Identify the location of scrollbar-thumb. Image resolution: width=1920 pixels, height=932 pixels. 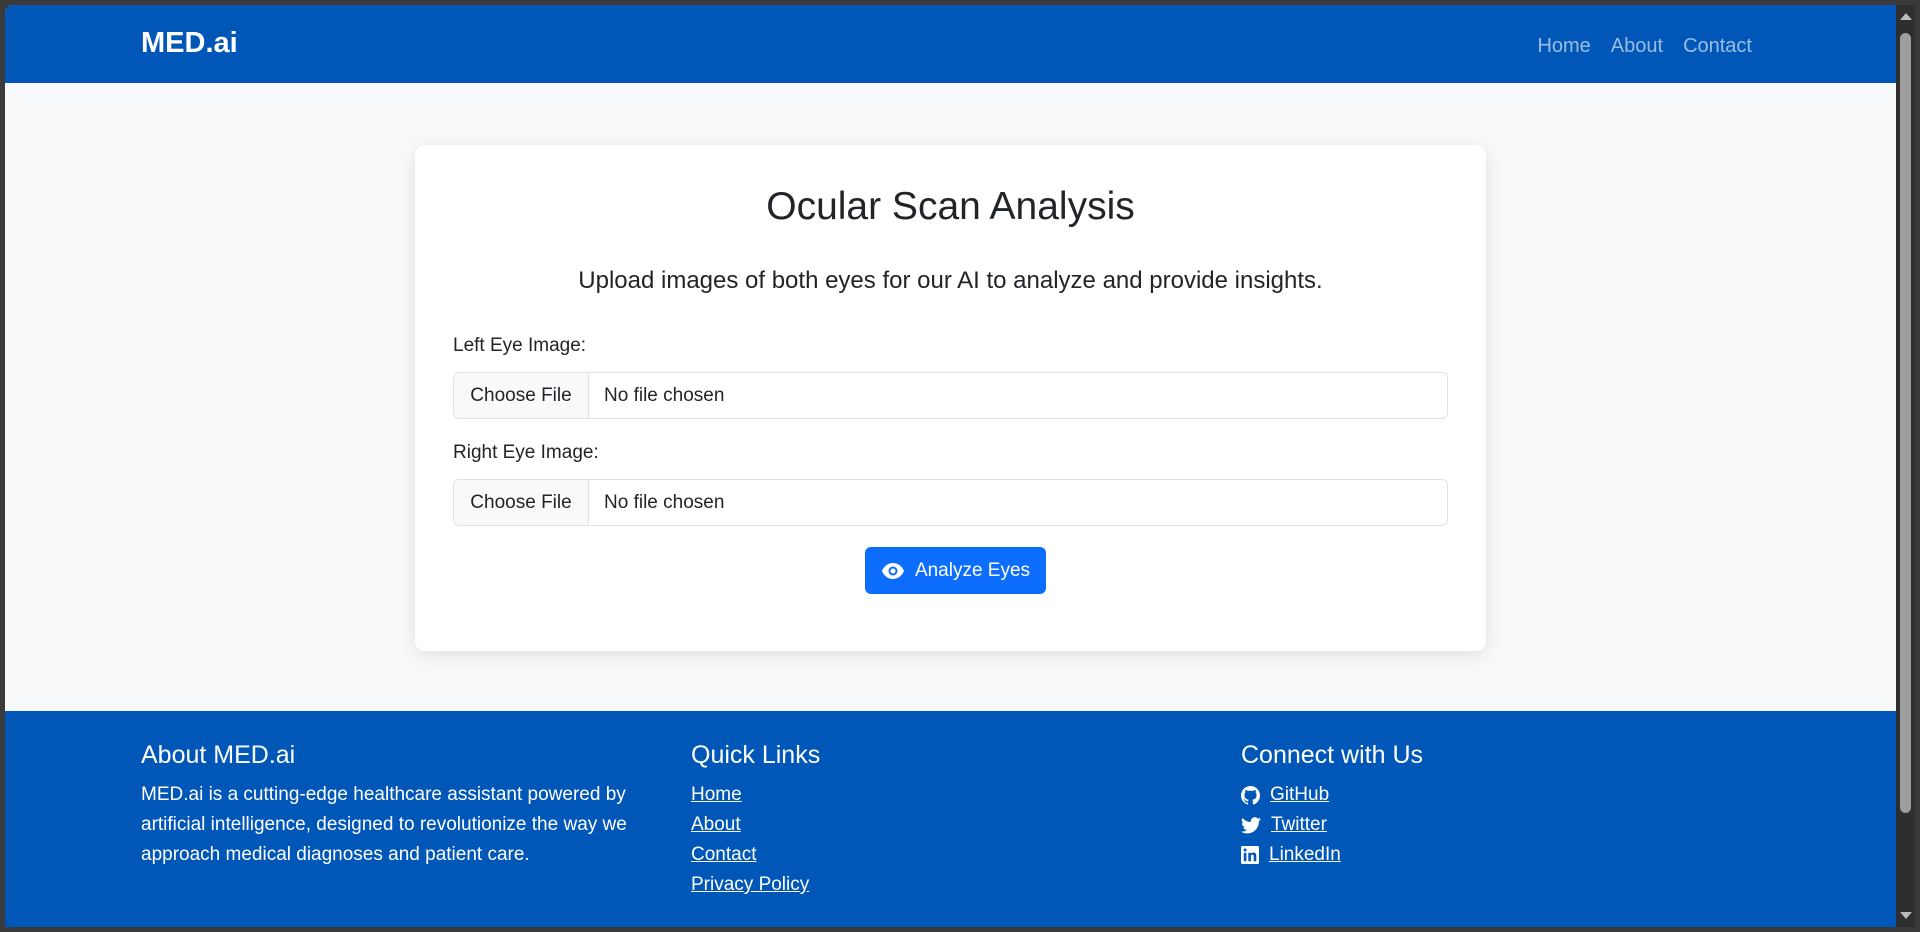
(1905, 423).